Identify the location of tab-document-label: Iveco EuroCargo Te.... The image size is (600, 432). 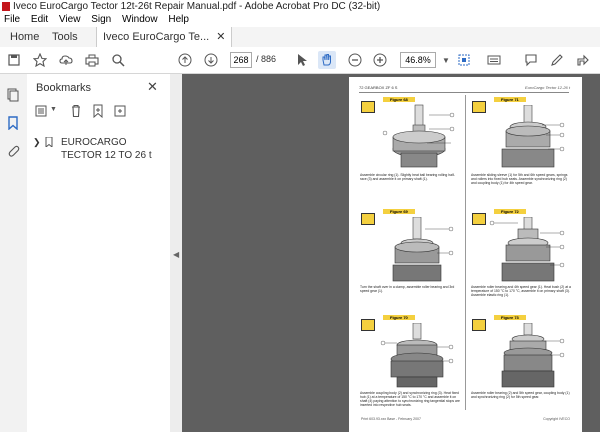
(156, 37).